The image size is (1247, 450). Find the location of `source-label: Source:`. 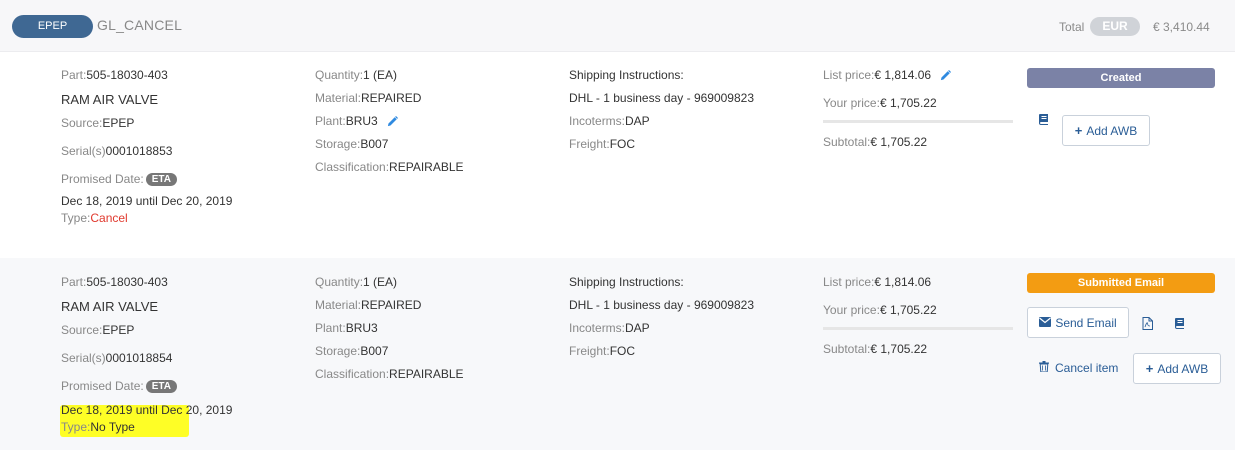

source-label: Source: is located at coordinates (82, 123).